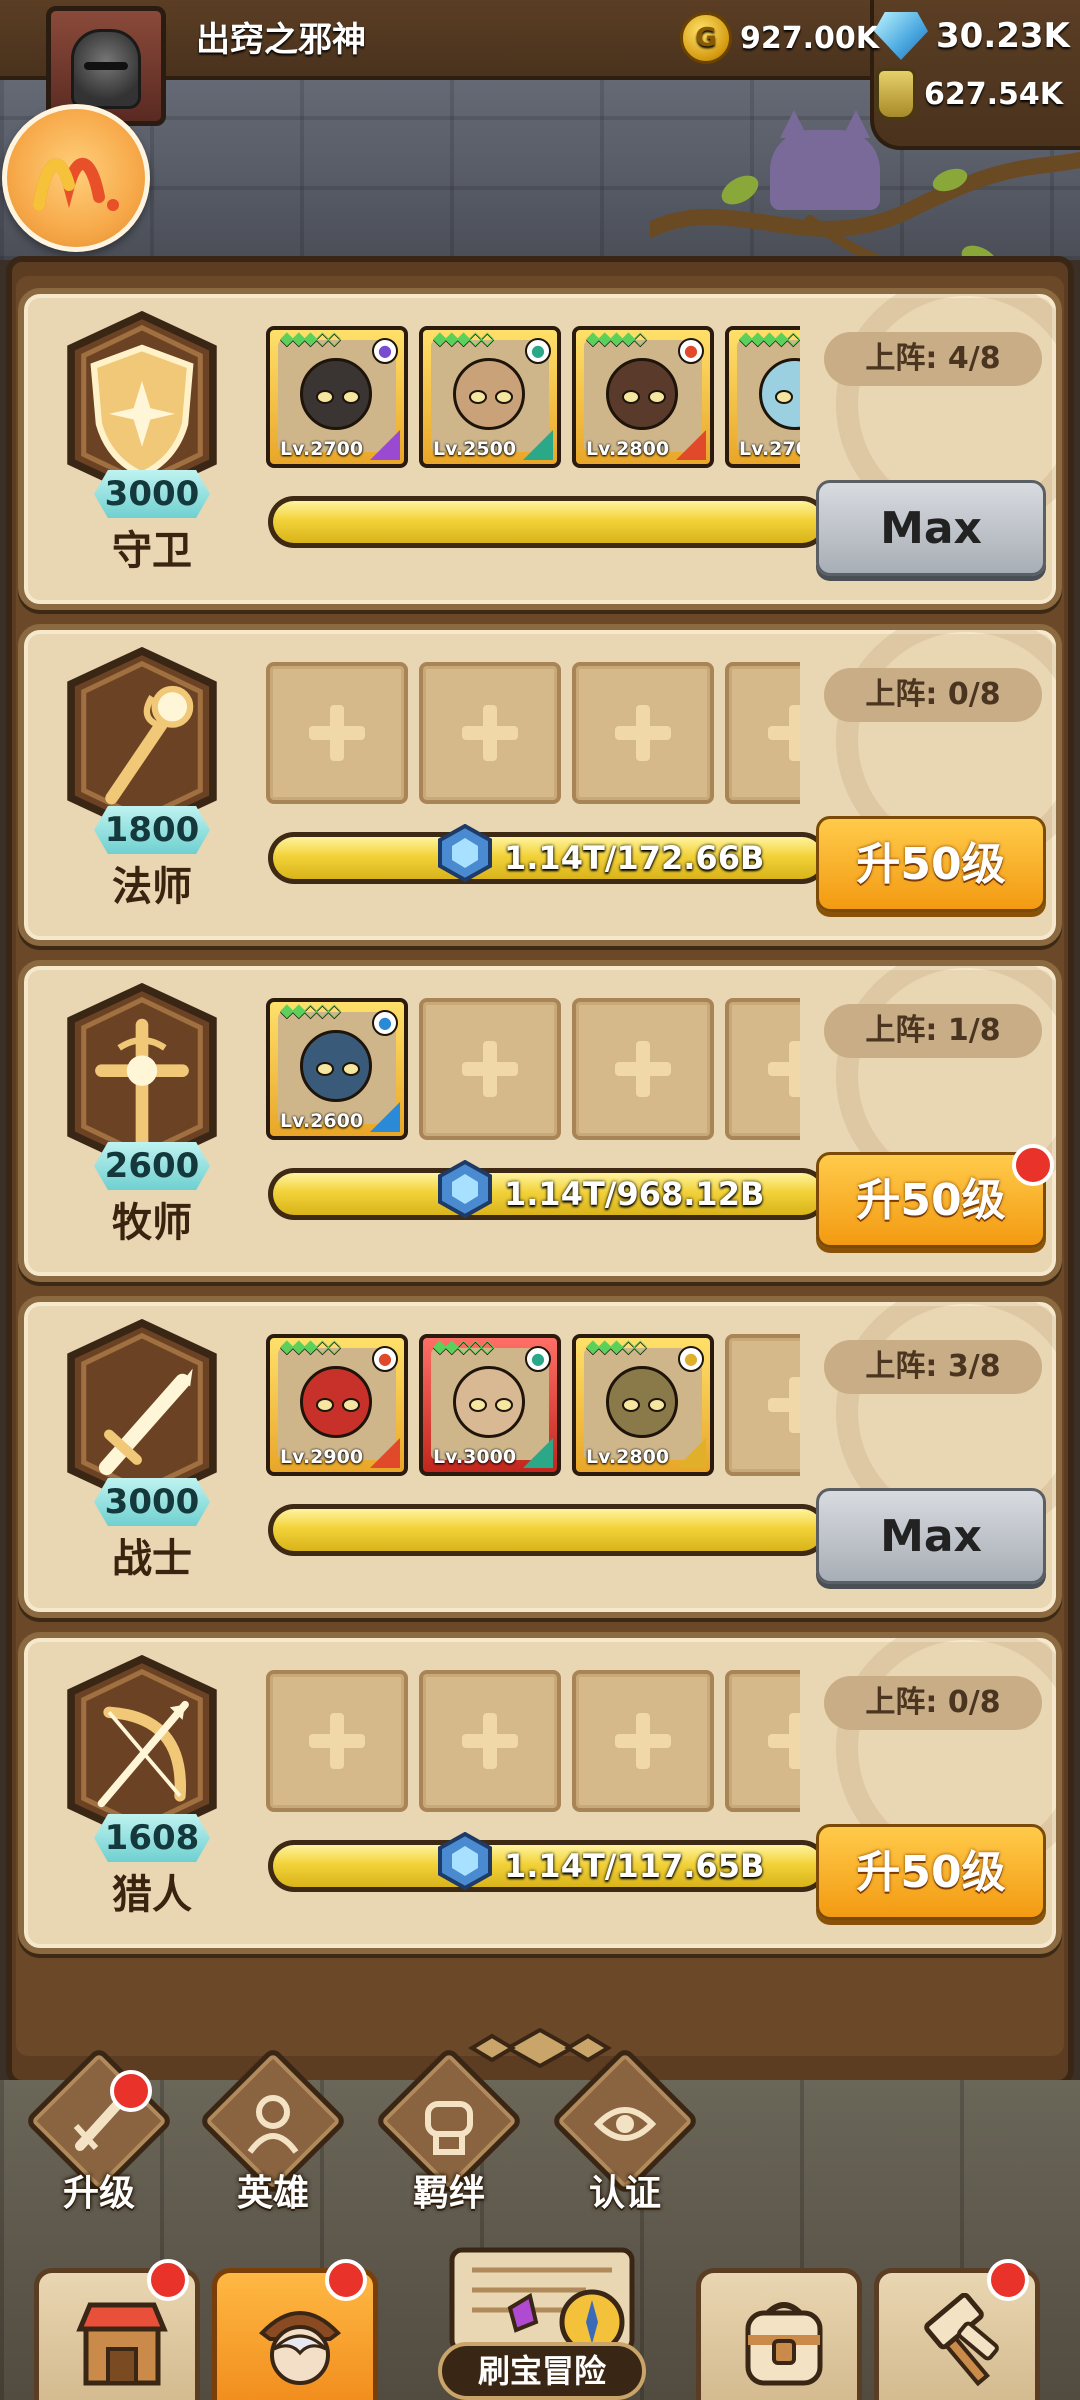 The width and height of the screenshot is (1080, 2400). What do you see at coordinates (542, 2371) in the screenshot?
I see `adventure-label: 刷宝冒险` at bounding box center [542, 2371].